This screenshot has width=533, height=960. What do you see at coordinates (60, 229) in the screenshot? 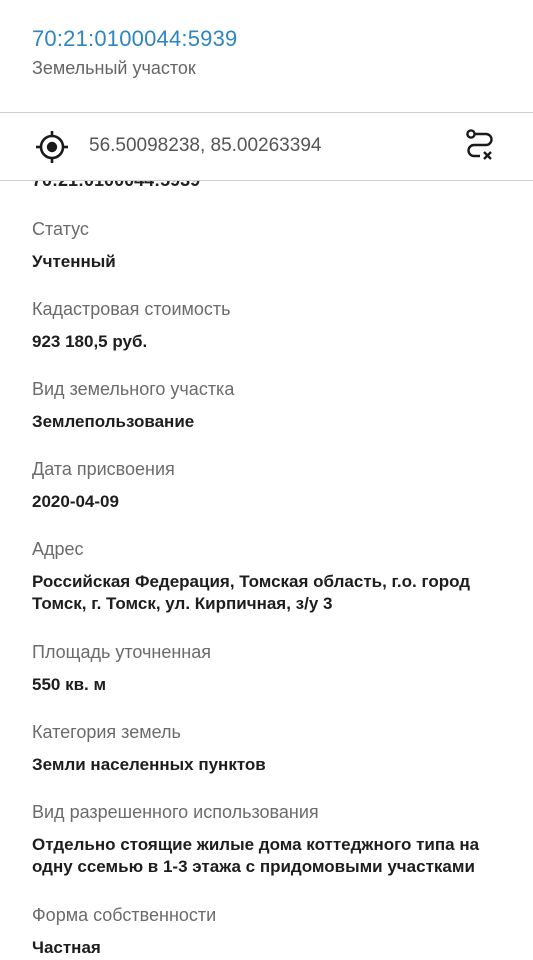
I see `field-label: Статус` at bounding box center [60, 229].